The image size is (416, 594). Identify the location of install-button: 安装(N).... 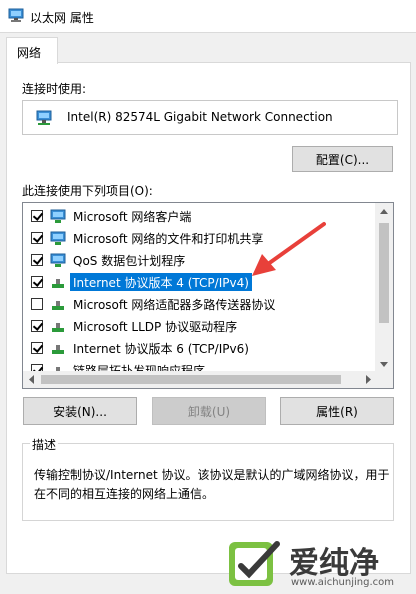
(80, 411).